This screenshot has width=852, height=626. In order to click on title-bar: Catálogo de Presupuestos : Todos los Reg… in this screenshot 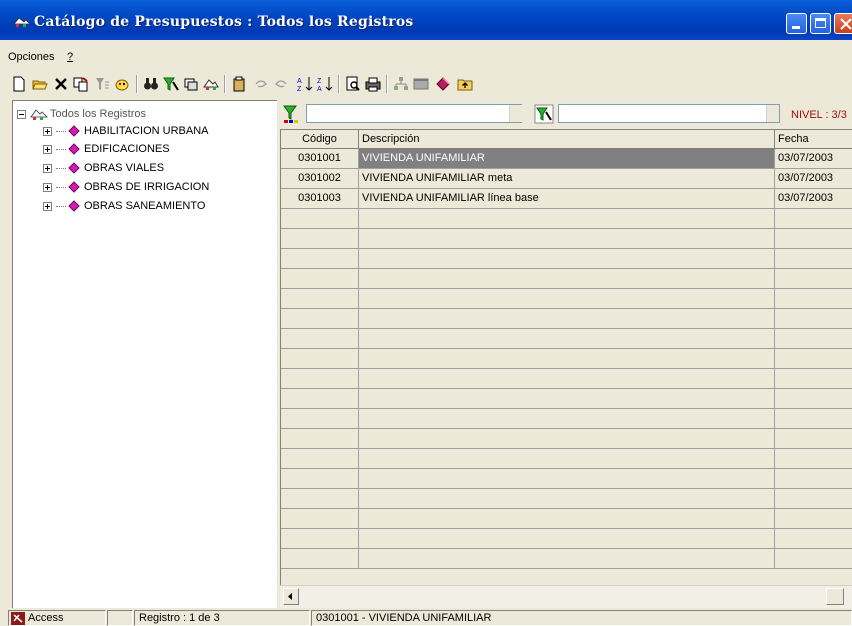, I will do `click(426, 20)`.